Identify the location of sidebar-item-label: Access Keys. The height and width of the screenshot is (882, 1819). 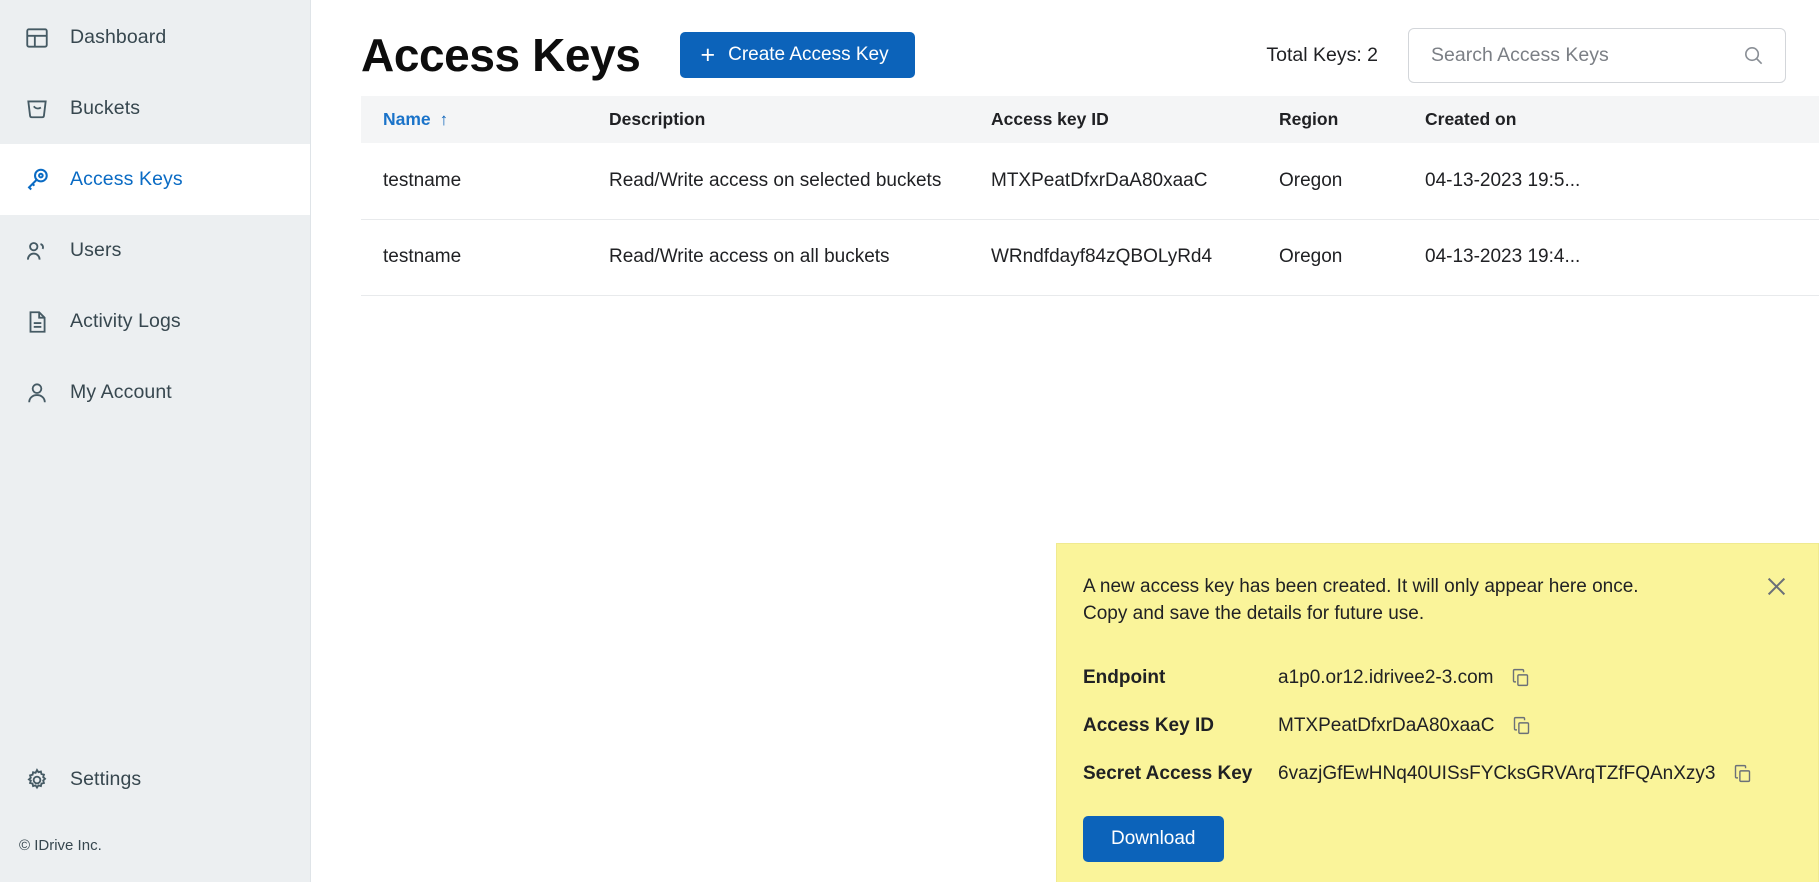
(126, 179).